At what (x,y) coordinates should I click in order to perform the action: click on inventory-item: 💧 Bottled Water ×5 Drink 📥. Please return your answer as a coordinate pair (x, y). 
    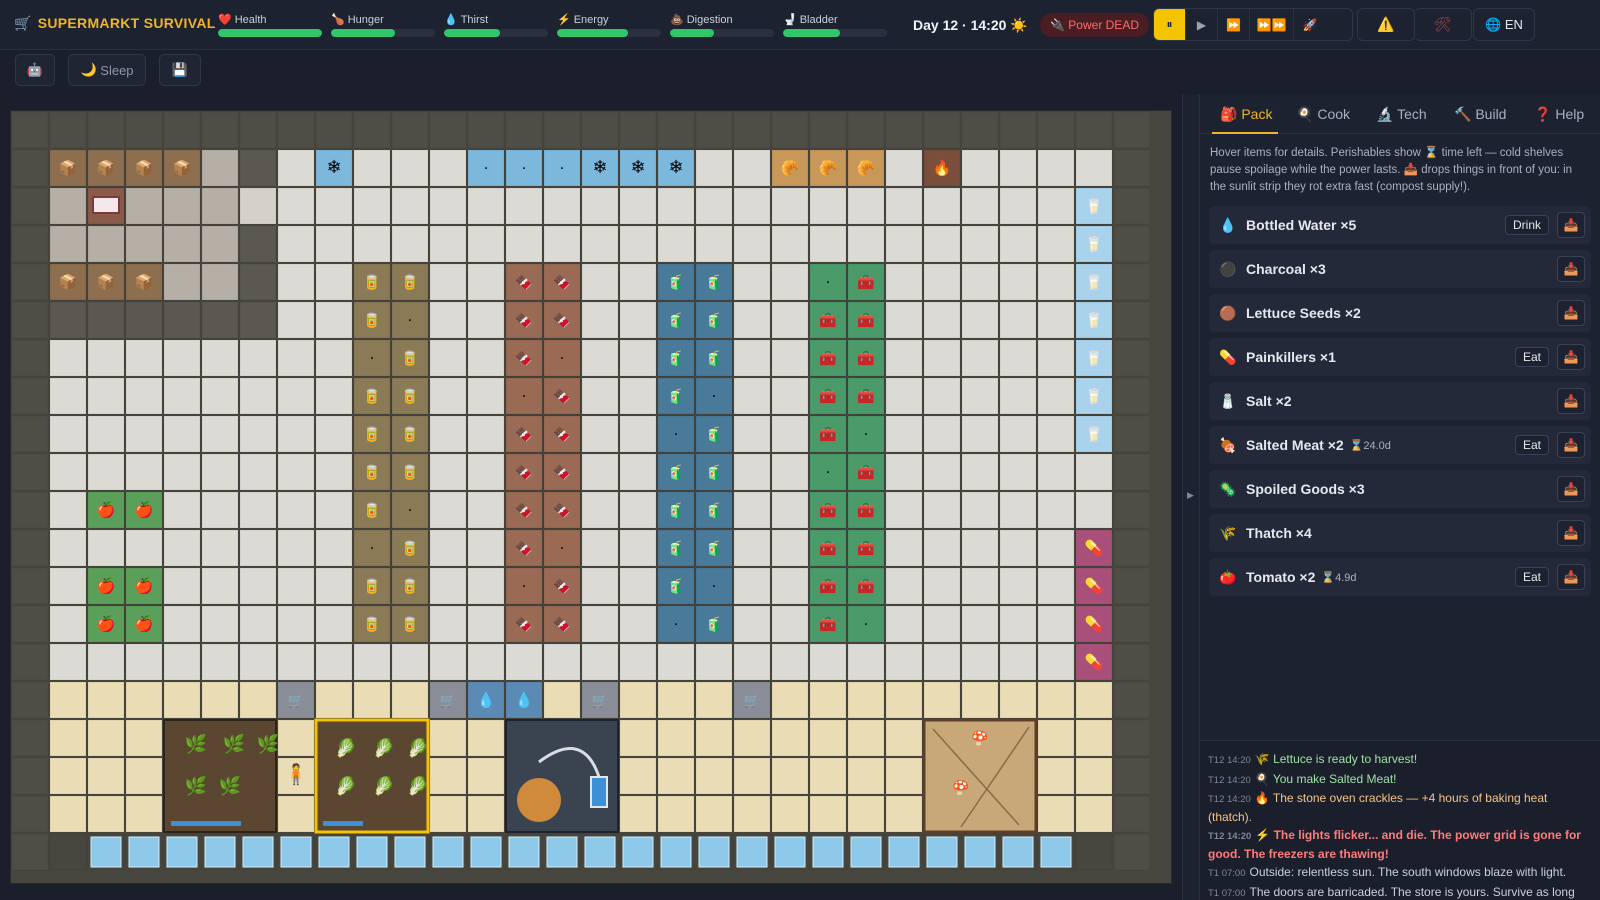
    Looking at the image, I should click on (1400, 225).